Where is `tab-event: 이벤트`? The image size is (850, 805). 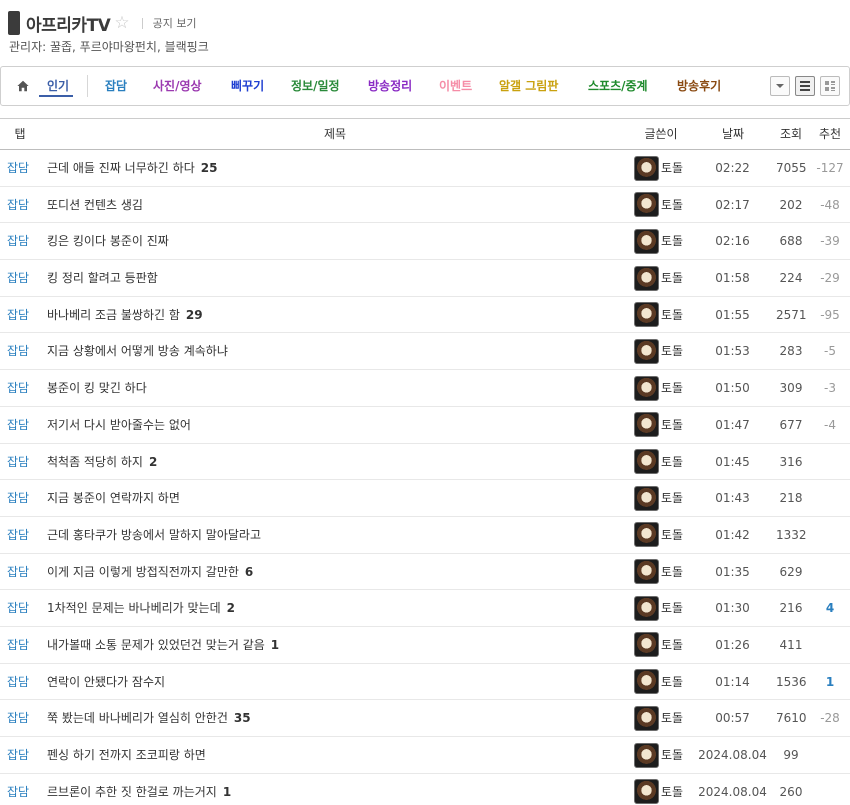
tab-event: 이벤트 is located at coordinates (455, 86).